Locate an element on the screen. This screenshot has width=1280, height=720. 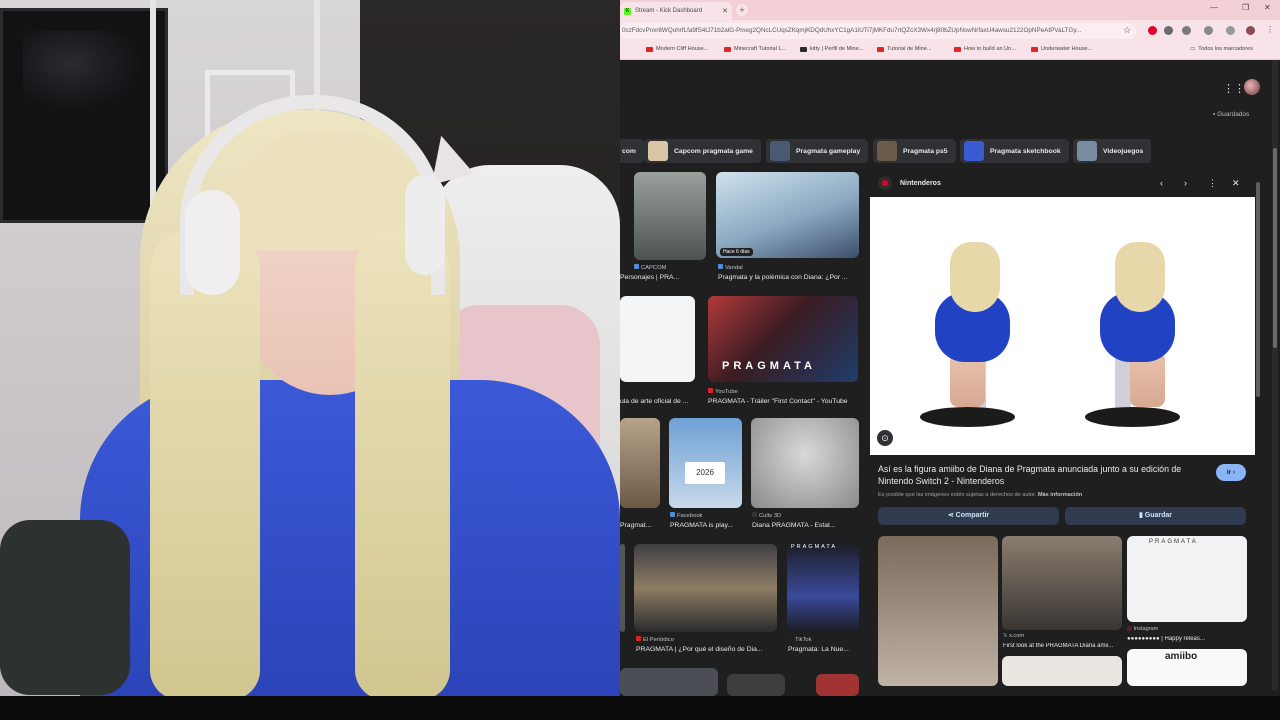
all-bookmarks: ▭ Todos los marcadores is located at coordinates (1221, 49).